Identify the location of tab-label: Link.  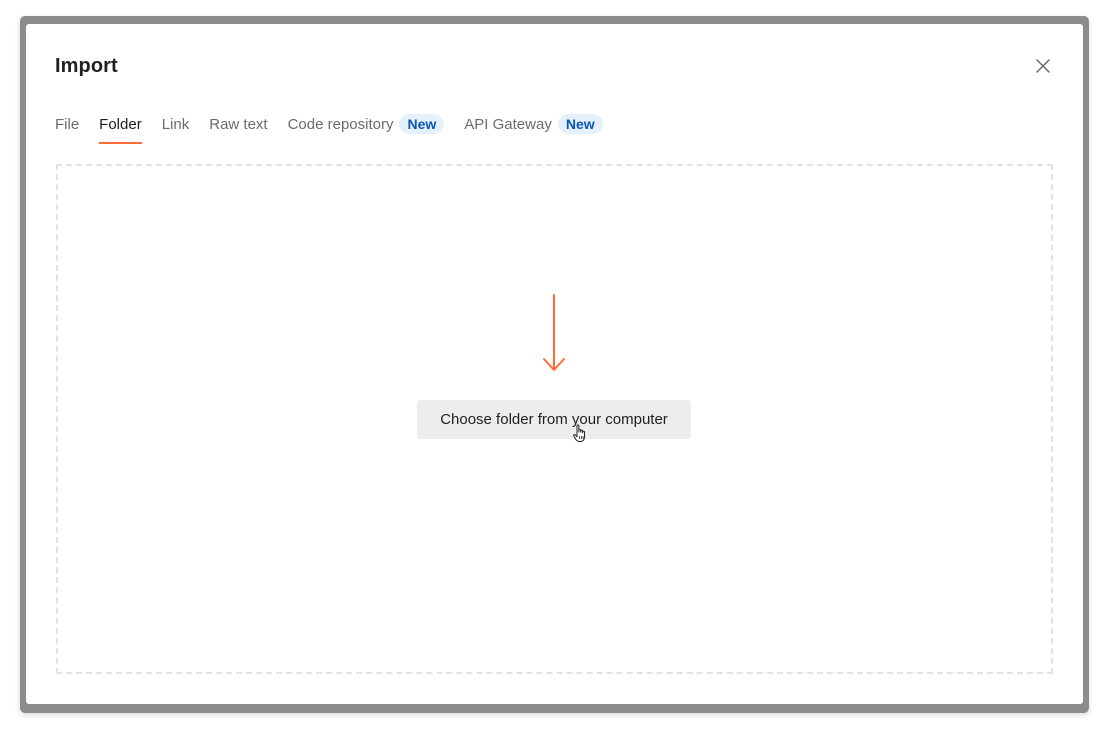
(175, 124).